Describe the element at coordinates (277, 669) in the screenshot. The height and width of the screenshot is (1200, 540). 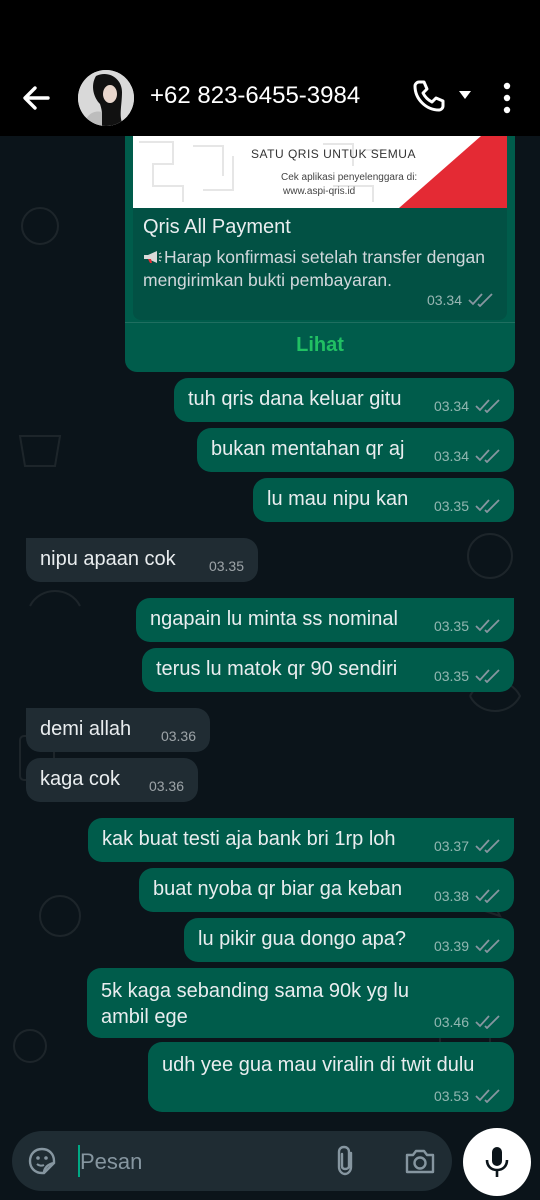
I see `message-text: terus lu matok qr 90 sendiri` at that location.